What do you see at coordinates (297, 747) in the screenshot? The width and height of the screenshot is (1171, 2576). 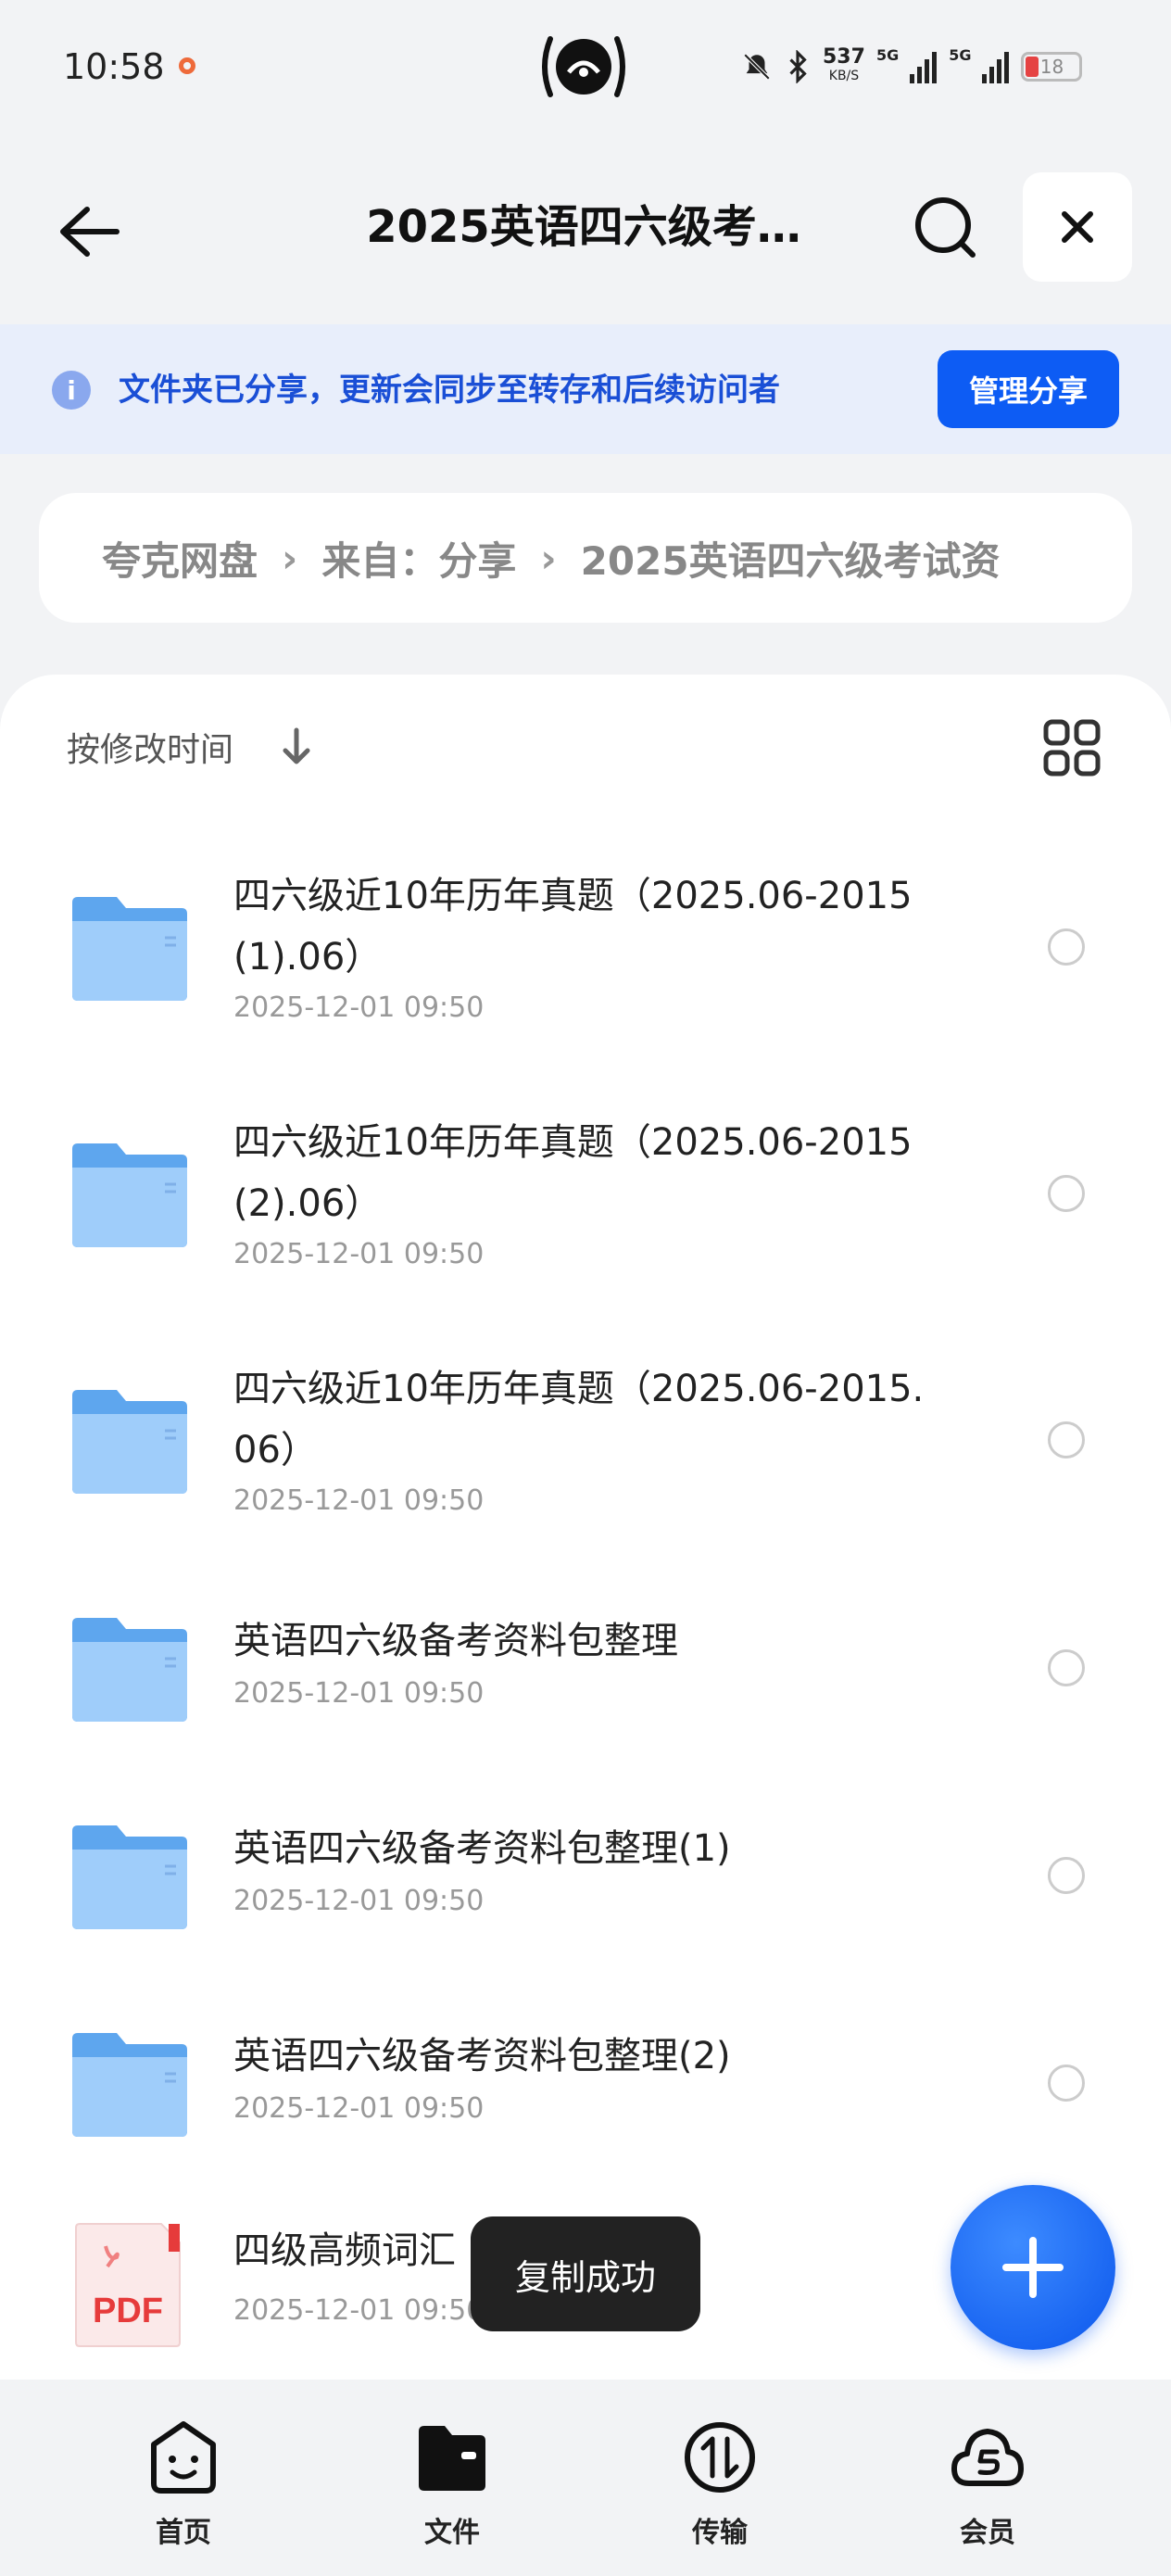 I see `sort-arrow-down-icon` at bounding box center [297, 747].